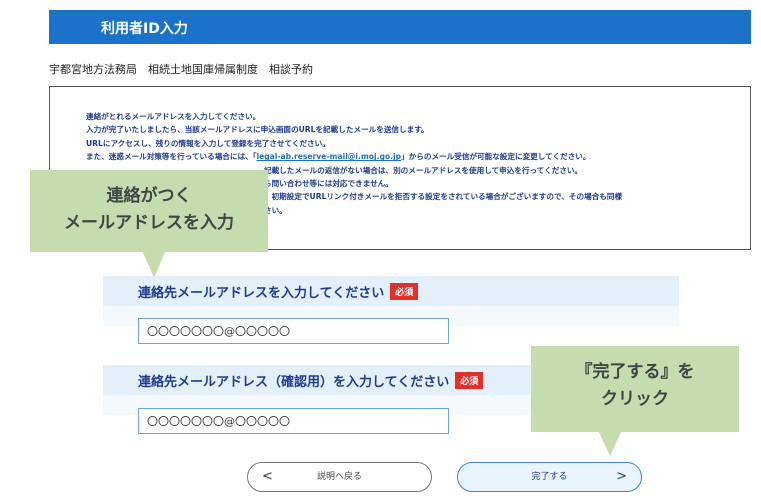 This screenshot has height=500, width=761. What do you see at coordinates (635, 399) in the screenshot?
I see `callout-text: クリック` at bounding box center [635, 399].